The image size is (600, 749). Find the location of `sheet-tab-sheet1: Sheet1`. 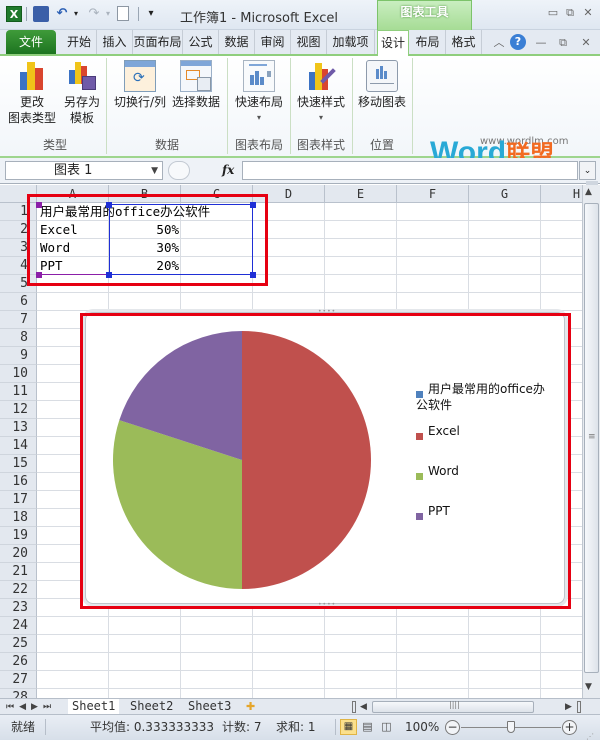

sheet-tab-sheet1: Sheet1 is located at coordinates (94, 707).